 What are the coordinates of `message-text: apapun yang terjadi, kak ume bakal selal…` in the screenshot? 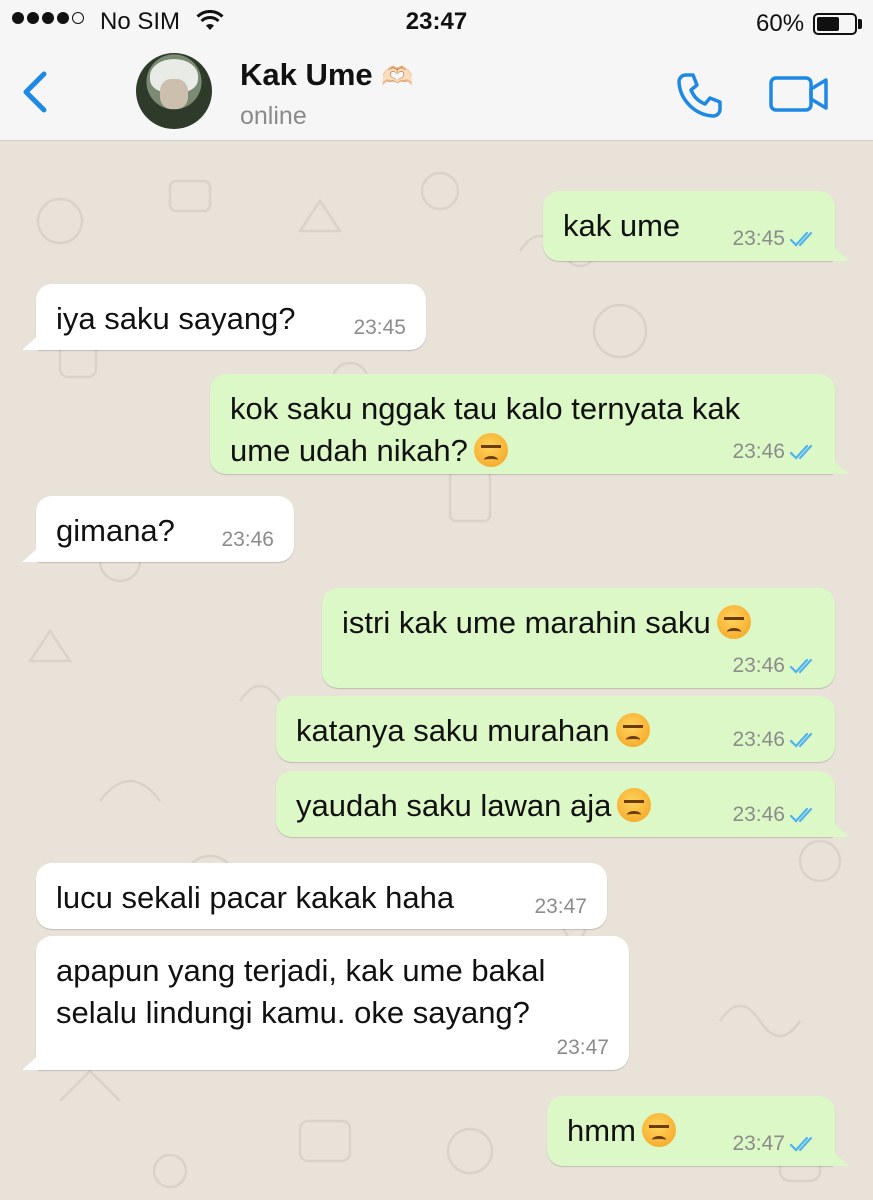 It's located at (301, 991).